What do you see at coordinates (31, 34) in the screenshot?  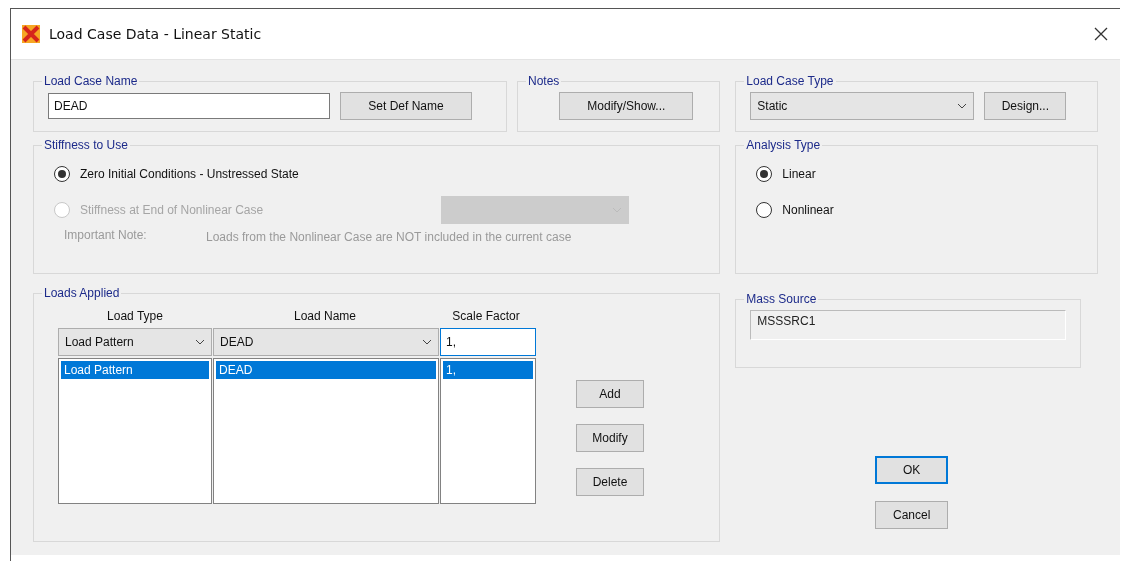 I see `app-logo-icon` at bounding box center [31, 34].